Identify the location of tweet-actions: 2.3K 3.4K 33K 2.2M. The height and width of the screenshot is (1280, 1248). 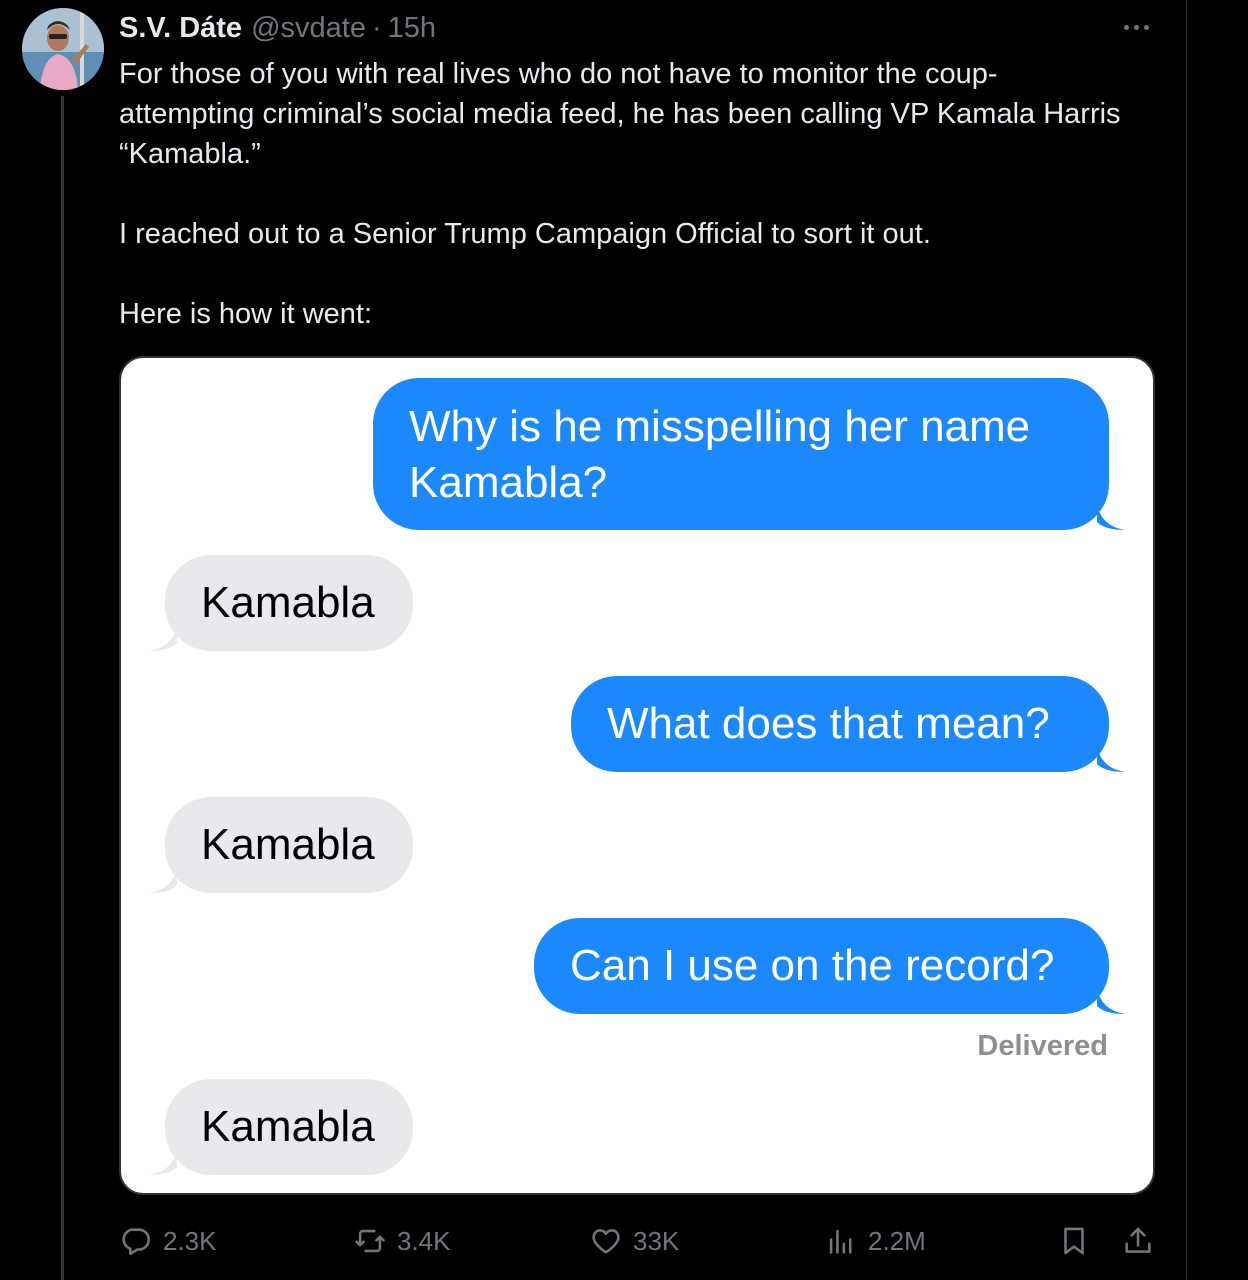
(637, 1241).